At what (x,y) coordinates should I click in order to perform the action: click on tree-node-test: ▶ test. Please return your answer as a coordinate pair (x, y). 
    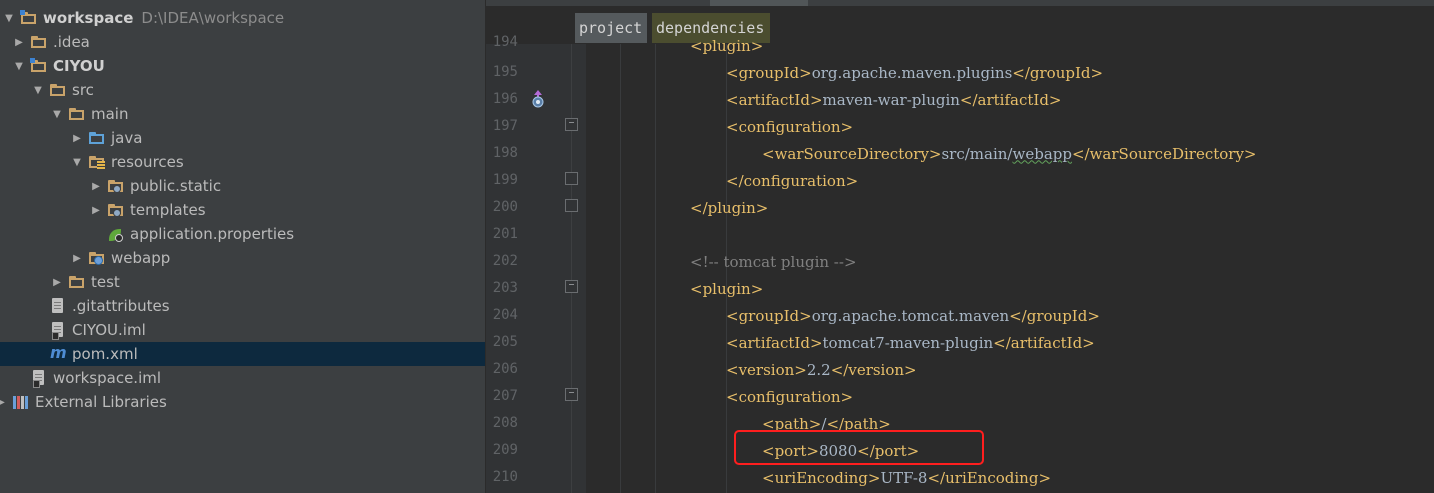
    Looking at the image, I should click on (242, 282).